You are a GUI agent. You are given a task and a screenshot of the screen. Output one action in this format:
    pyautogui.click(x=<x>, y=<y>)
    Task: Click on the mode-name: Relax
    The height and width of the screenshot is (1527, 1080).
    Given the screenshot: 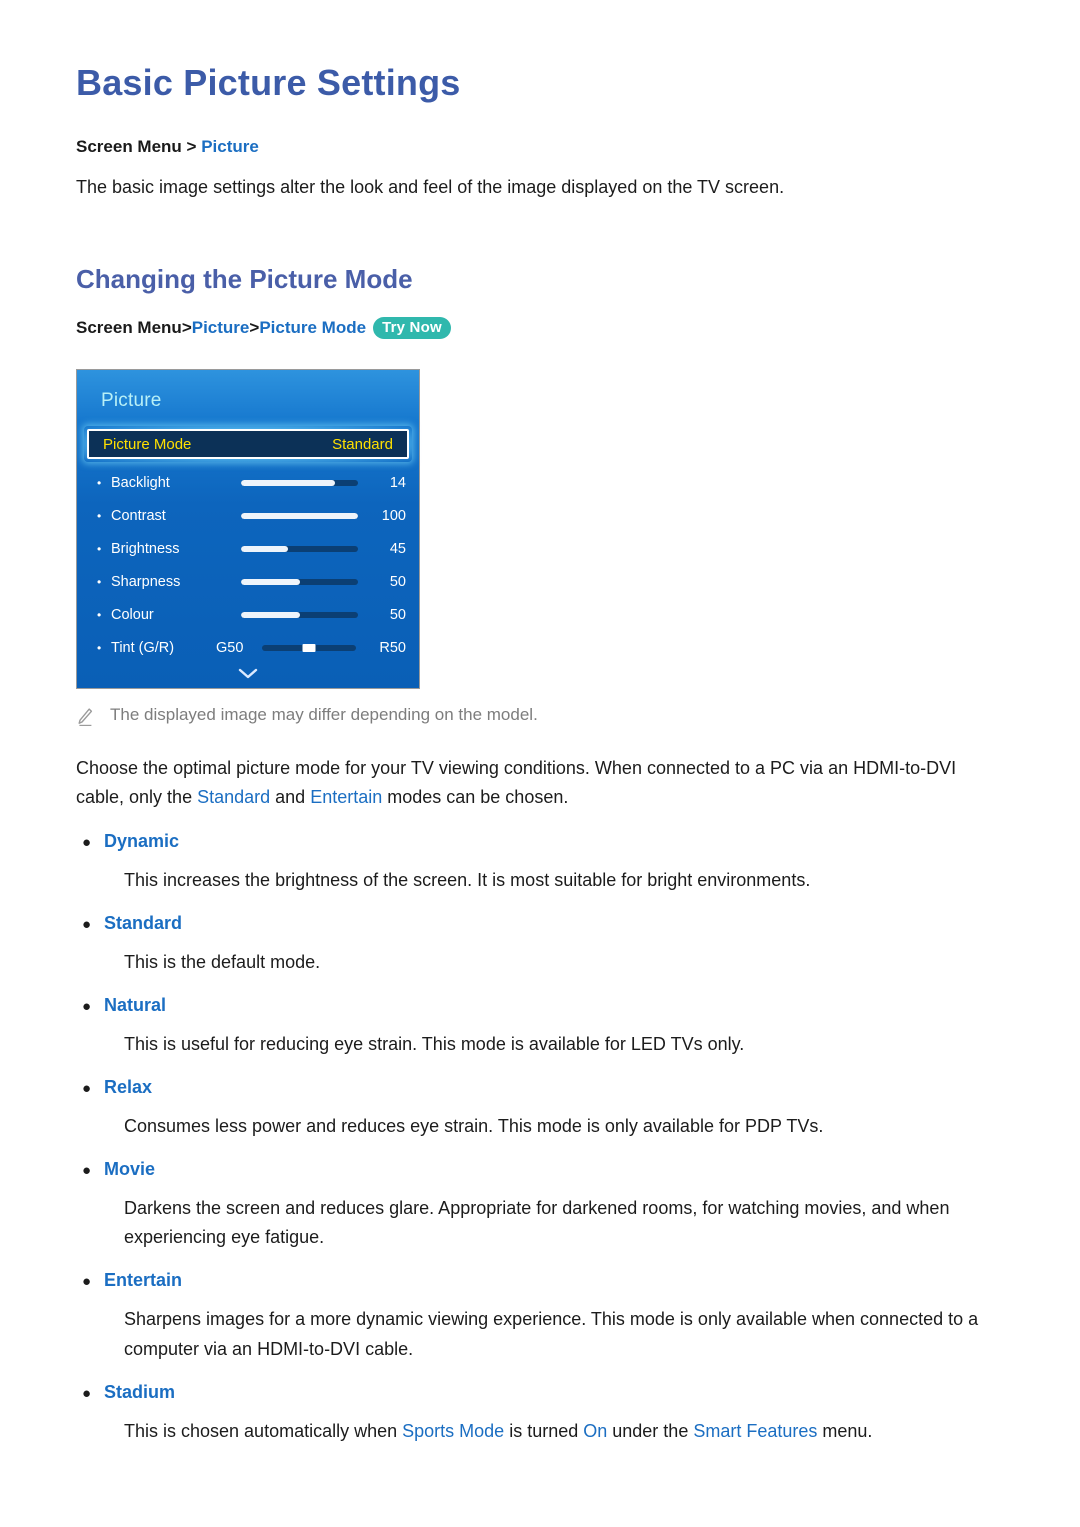 What is the action you would take?
    pyautogui.click(x=128, y=1087)
    